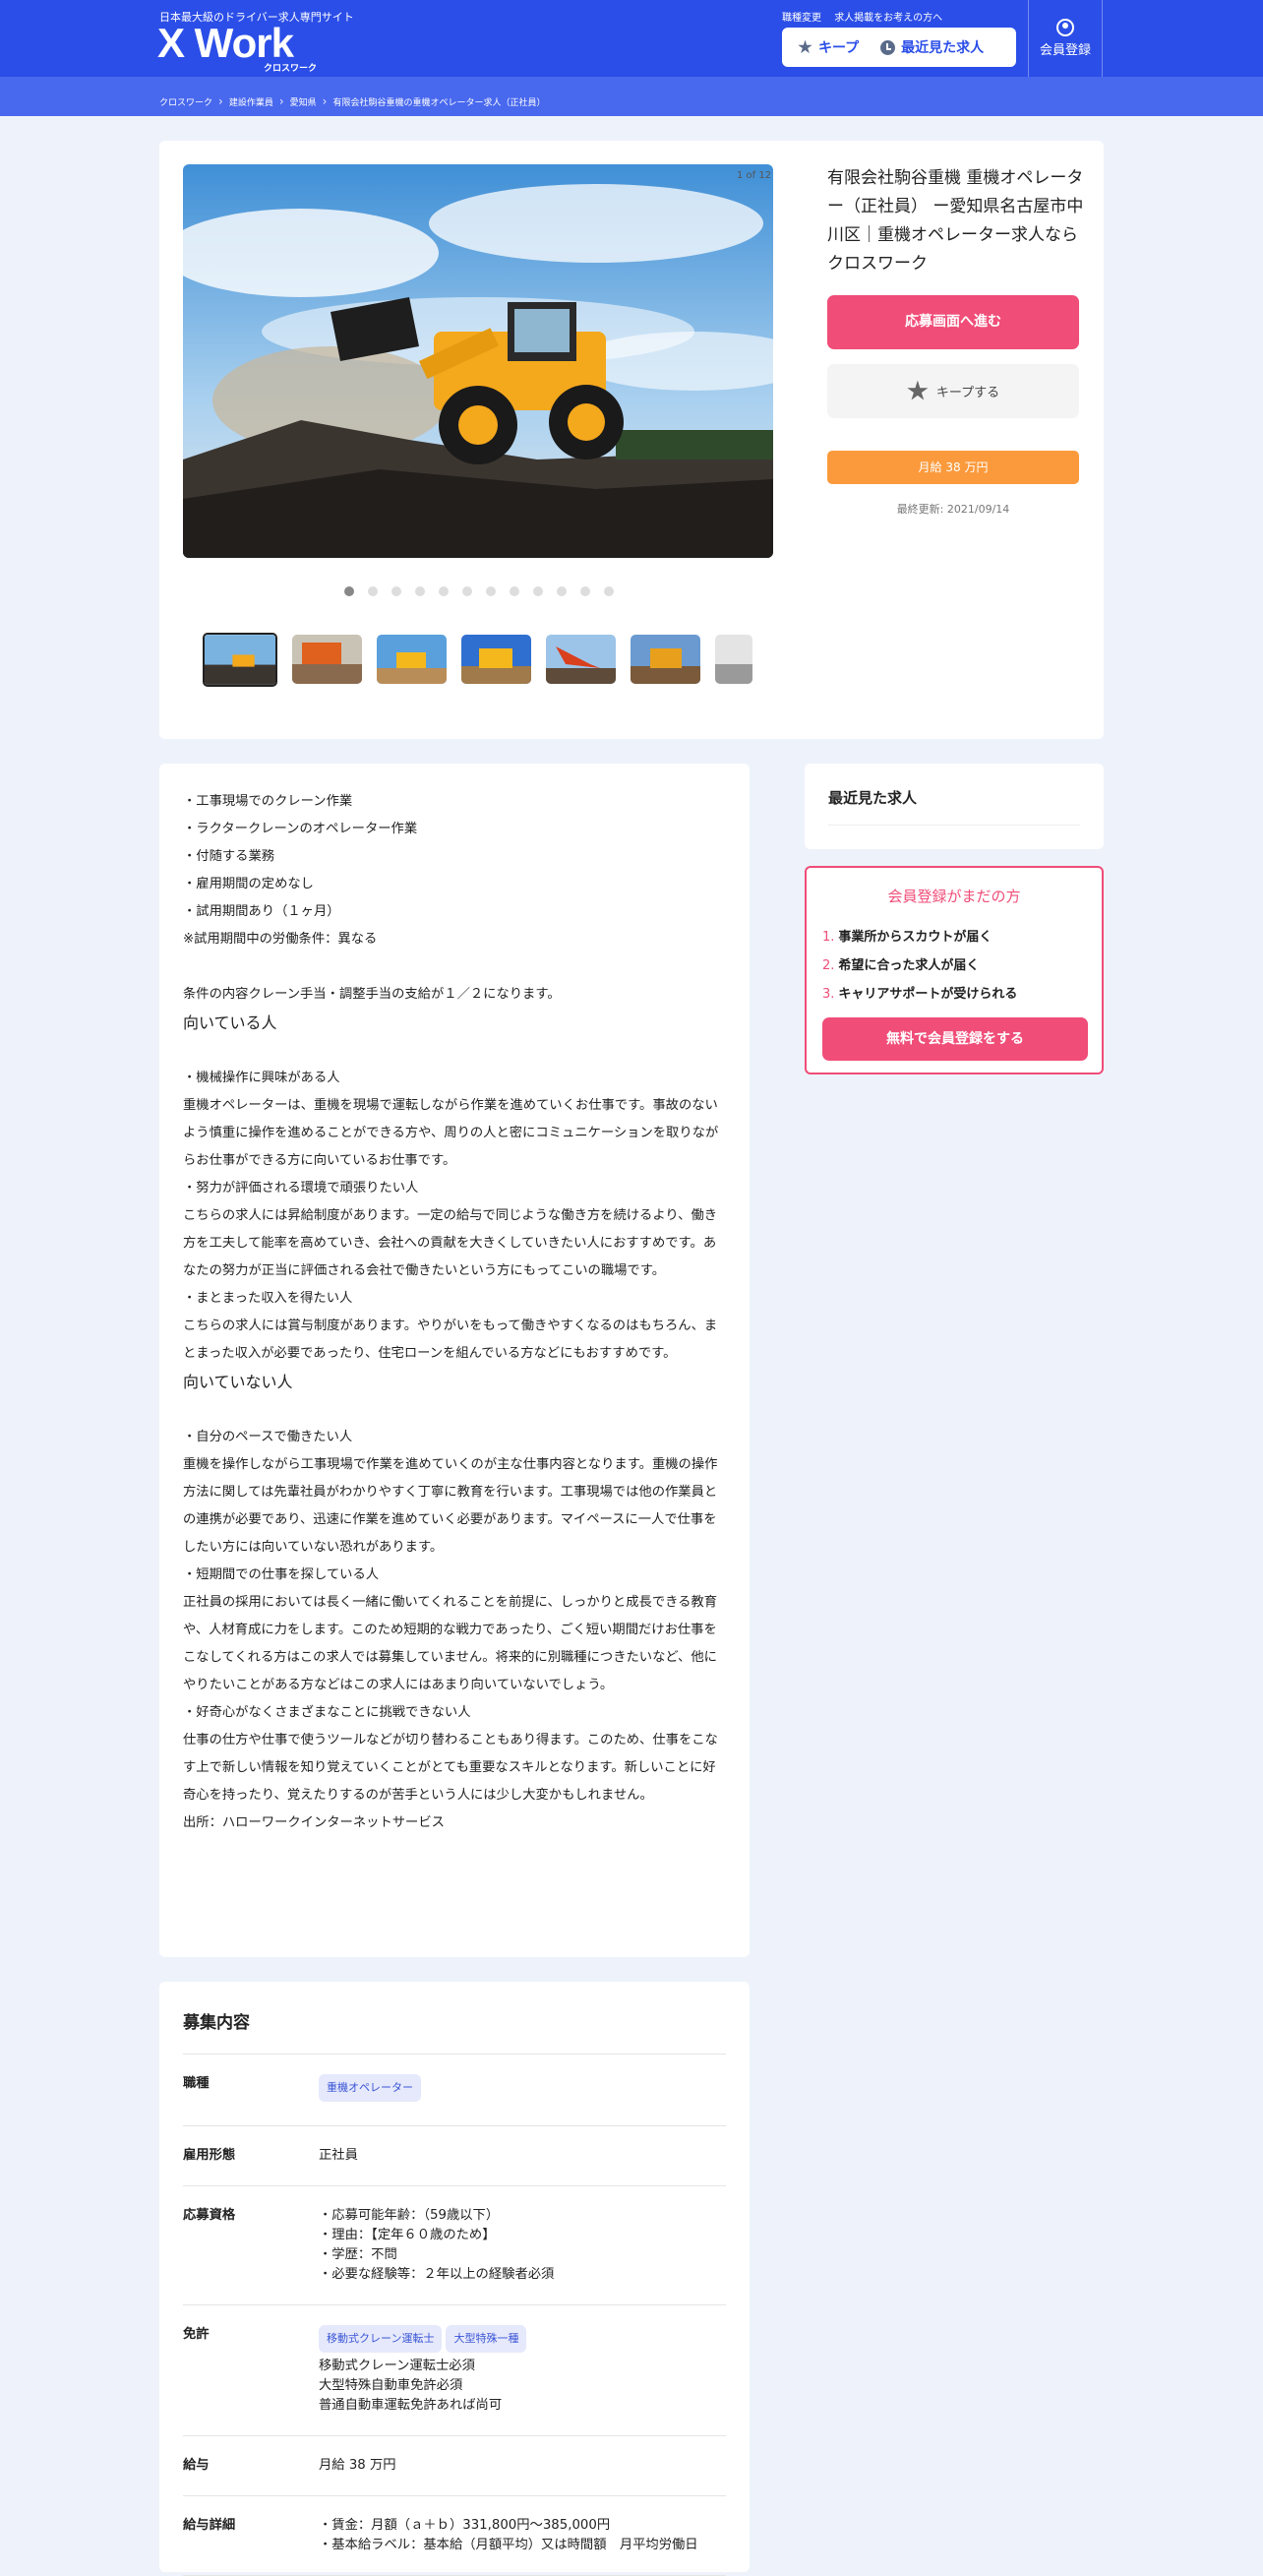 This screenshot has width=1263, height=2576. I want to click on row-value: 重機オペレーター, so click(522, 2090).